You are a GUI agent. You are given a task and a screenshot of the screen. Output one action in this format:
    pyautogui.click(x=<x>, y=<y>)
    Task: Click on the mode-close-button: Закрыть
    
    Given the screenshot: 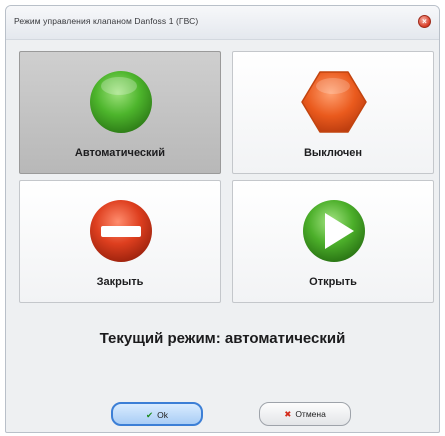 What is the action you would take?
    pyautogui.click(x=120, y=241)
    